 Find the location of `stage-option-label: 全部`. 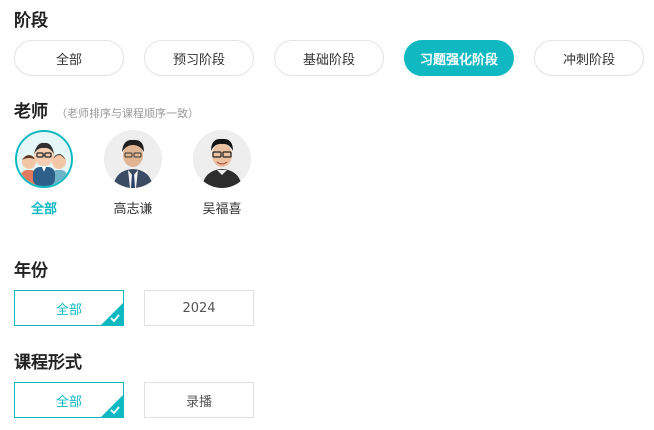

stage-option-label: 全部 is located at coordinates (68, 60).